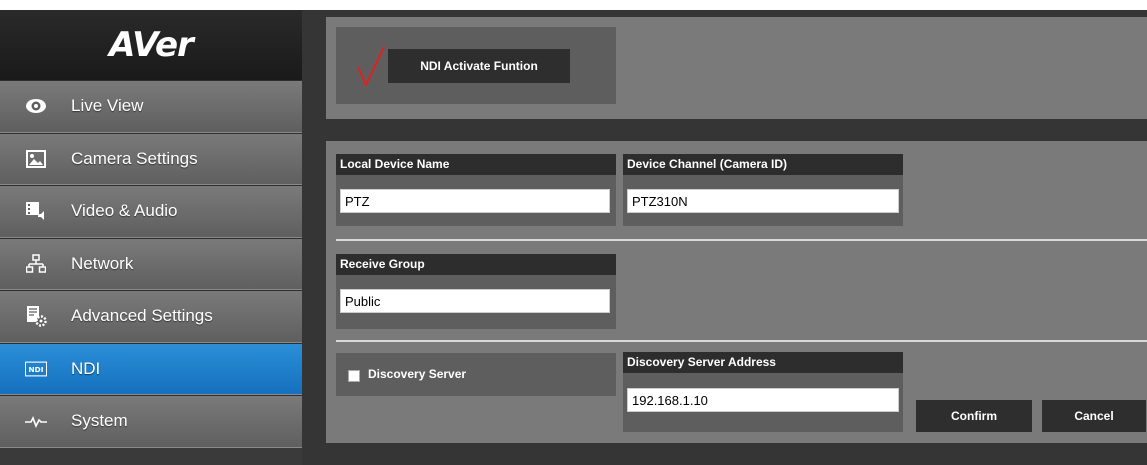 This screenshot has height=465, width=1147. I want to click on top-strip, so click(573, 5).